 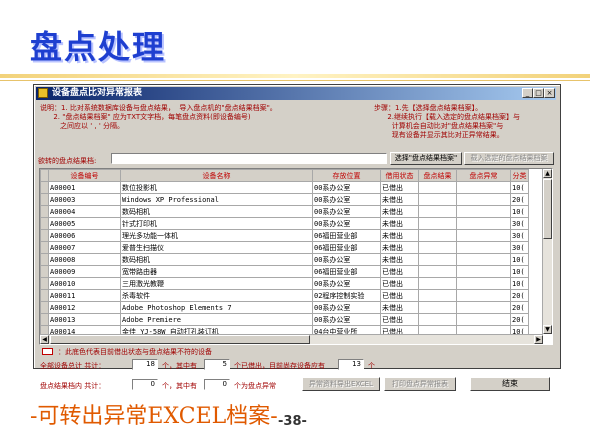 I want to click on col-header: 设备编号, so click(x=84, y=175).